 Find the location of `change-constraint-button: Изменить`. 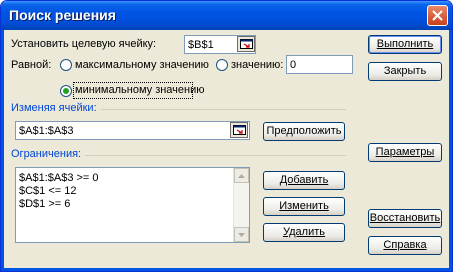

change-constraint-button: Изменить is located at coordinates (304, 206).